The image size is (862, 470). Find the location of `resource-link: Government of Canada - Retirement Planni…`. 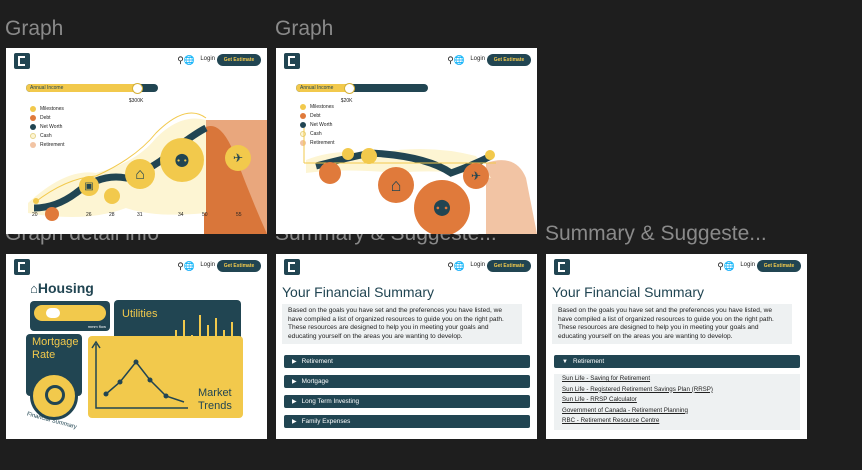

resource-link: Government of Canada - Retirement Planni… is located at coordinates (677, 411).